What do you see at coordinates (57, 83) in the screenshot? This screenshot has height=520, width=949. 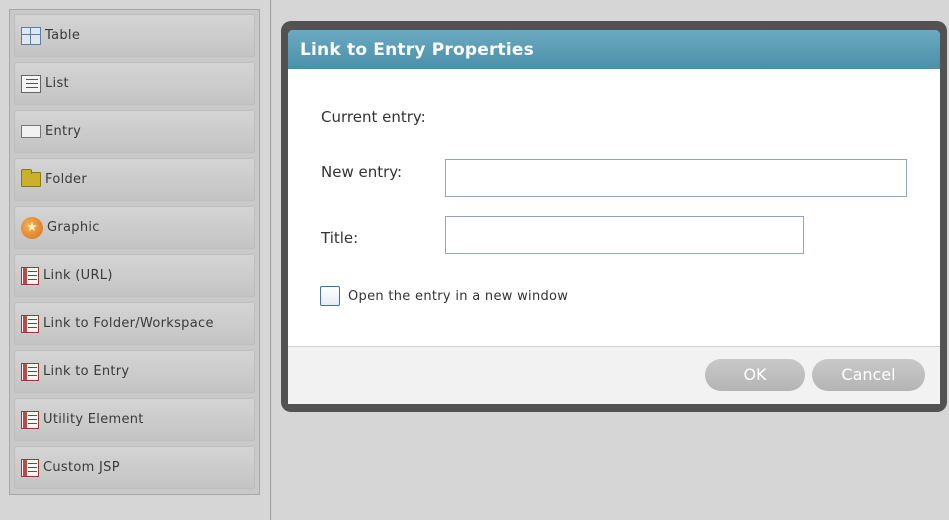 I see `palette-item-label: List` at bounding box center [57, 83].